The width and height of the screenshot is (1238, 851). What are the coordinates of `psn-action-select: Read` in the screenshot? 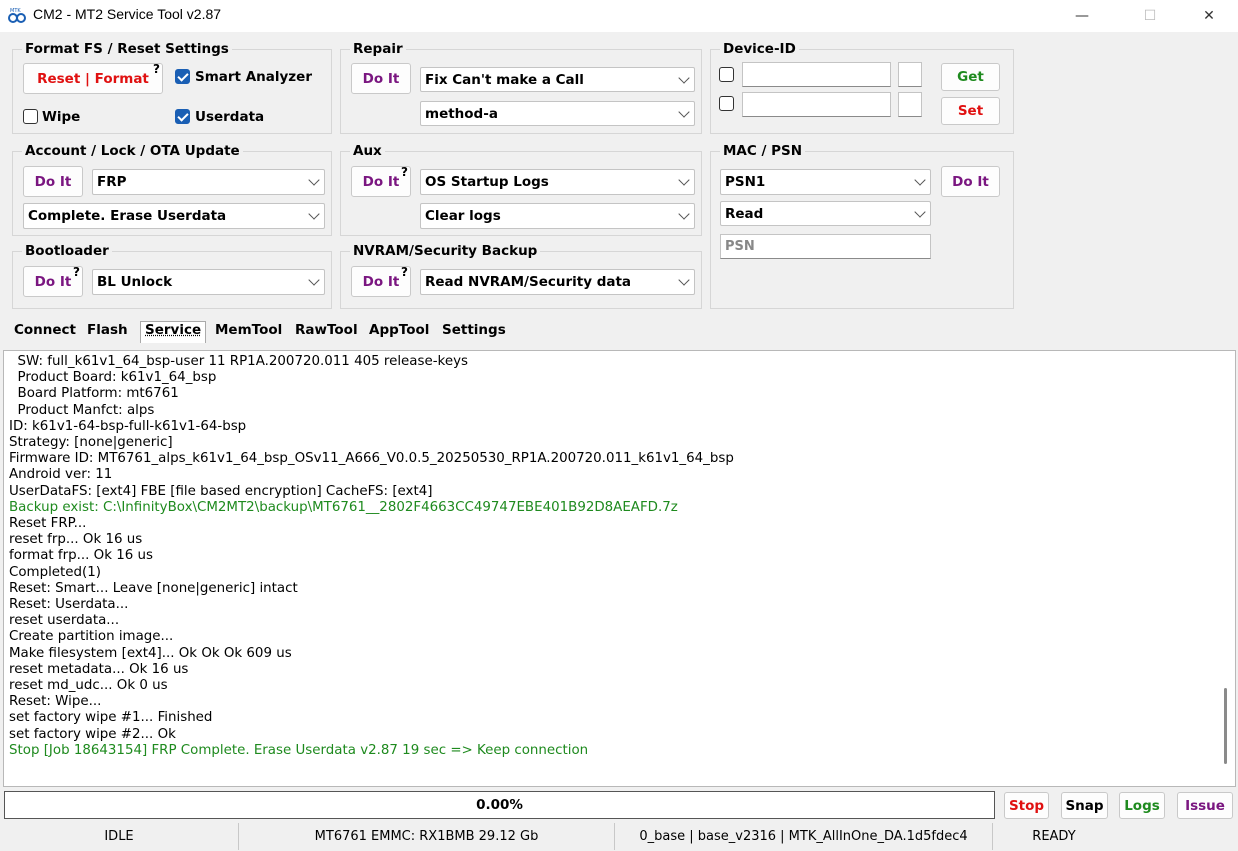 It's located at (825, 213).